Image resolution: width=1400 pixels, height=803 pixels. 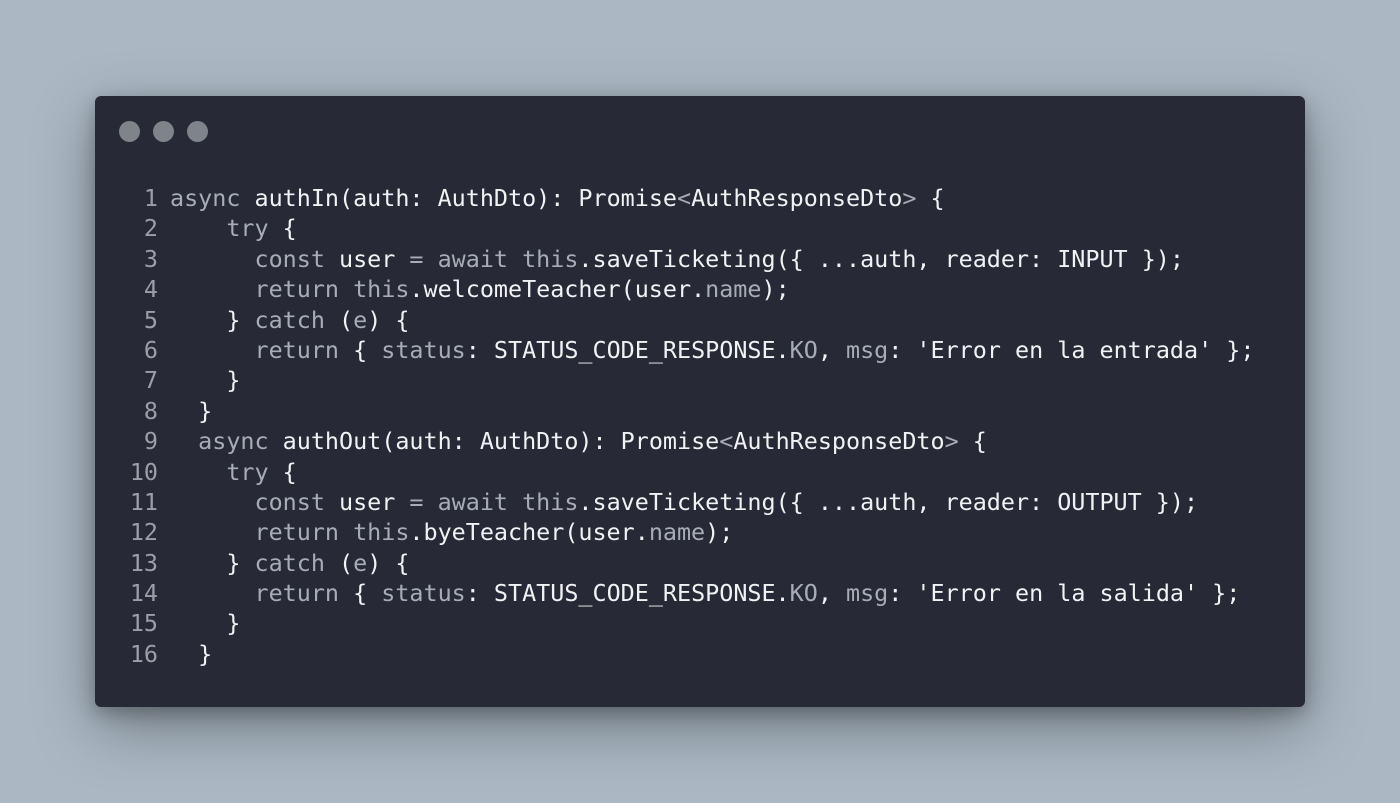 What do you see at coordinates (150, 228) in the screenshot?
I see `line-number: 2` at bounding box center [150, 228].